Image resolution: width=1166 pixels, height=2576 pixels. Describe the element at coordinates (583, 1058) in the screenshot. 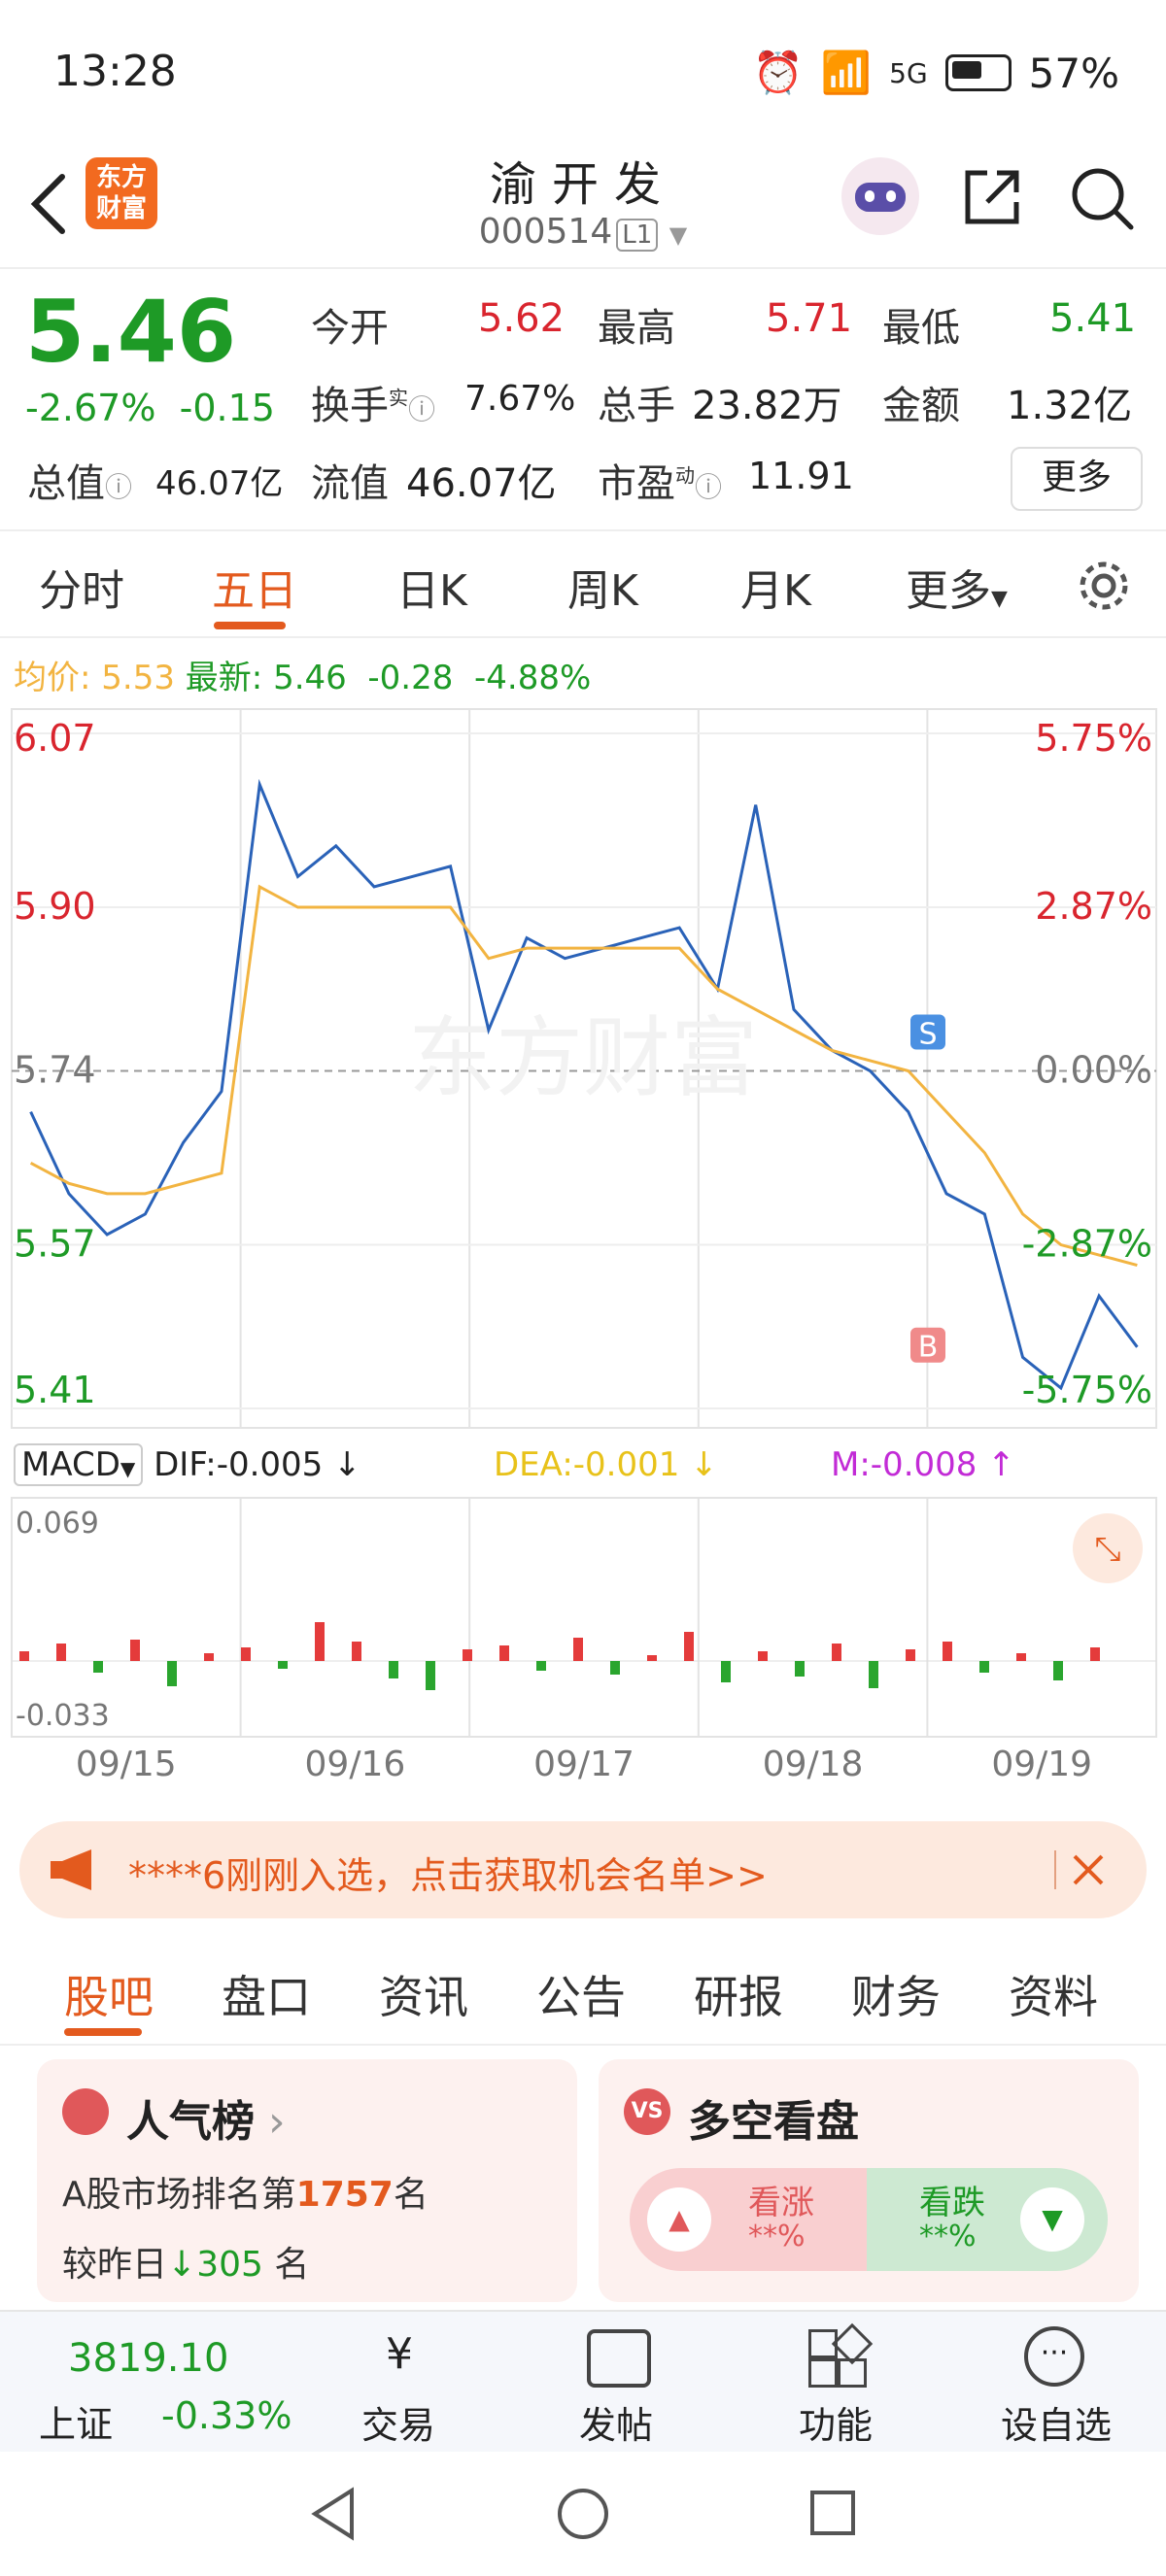

I see `watermark: 东方财富` at that location.